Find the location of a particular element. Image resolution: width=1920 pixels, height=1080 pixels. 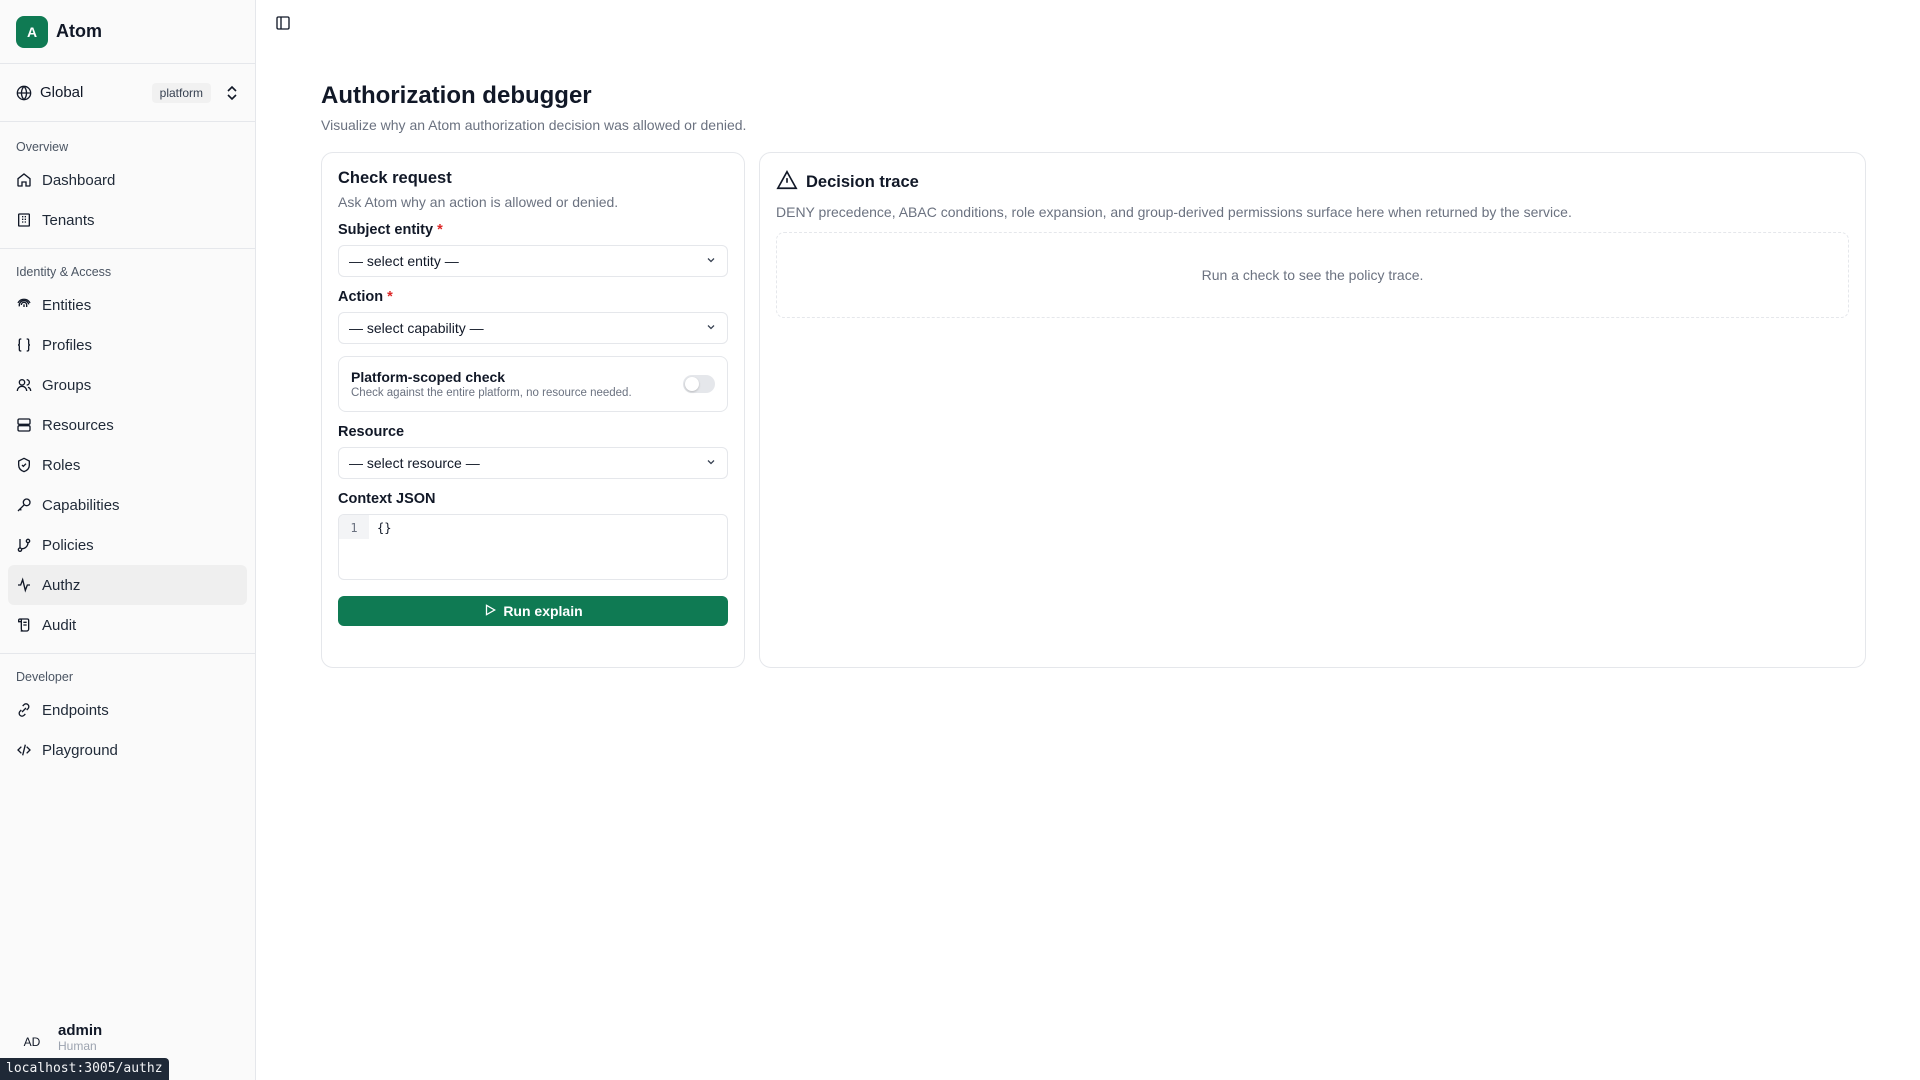

action-label: Action * is located at coordinates (365, 297).